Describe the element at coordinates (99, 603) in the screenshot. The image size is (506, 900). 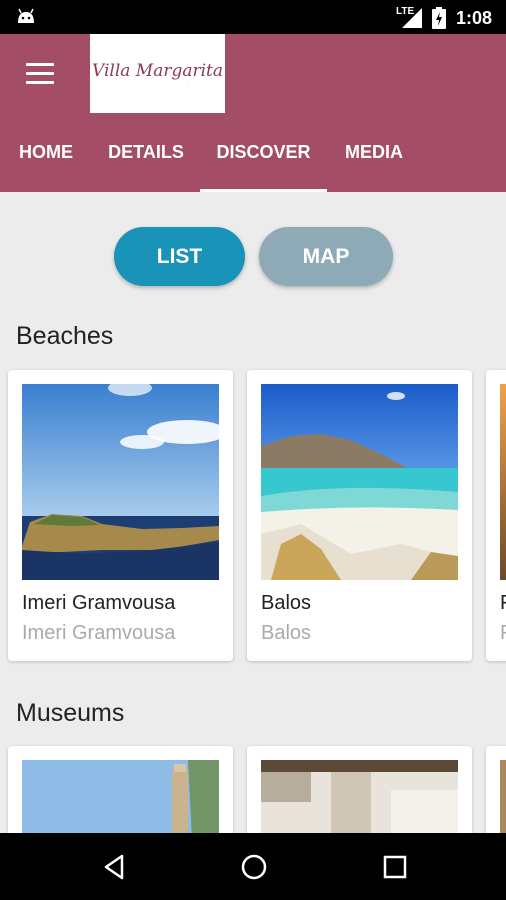
I see `card-title: Imeri Gramvousa` at that location.